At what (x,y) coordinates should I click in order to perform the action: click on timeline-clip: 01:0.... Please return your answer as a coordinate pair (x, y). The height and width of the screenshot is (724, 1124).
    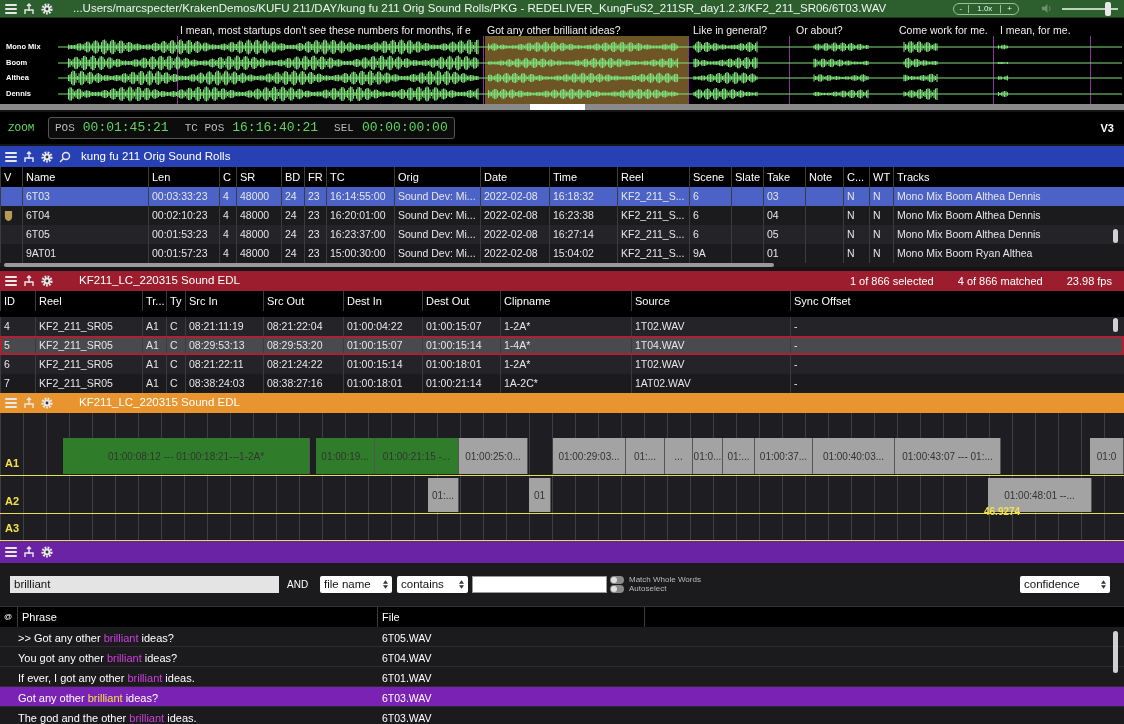
    Looking at the image, I should click on (708, 456).